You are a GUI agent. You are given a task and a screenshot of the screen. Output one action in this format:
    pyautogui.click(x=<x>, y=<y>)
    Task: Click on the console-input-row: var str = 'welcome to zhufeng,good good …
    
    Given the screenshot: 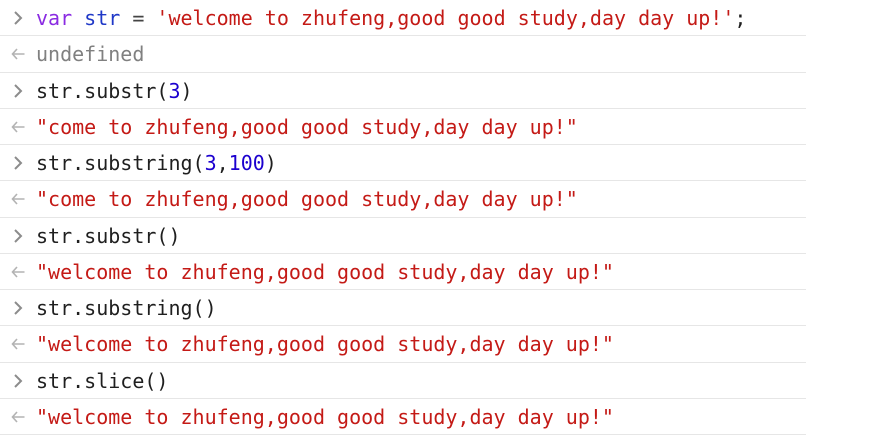 What is the action you would take?
    pyautogui.click(x=441, y=18)
    